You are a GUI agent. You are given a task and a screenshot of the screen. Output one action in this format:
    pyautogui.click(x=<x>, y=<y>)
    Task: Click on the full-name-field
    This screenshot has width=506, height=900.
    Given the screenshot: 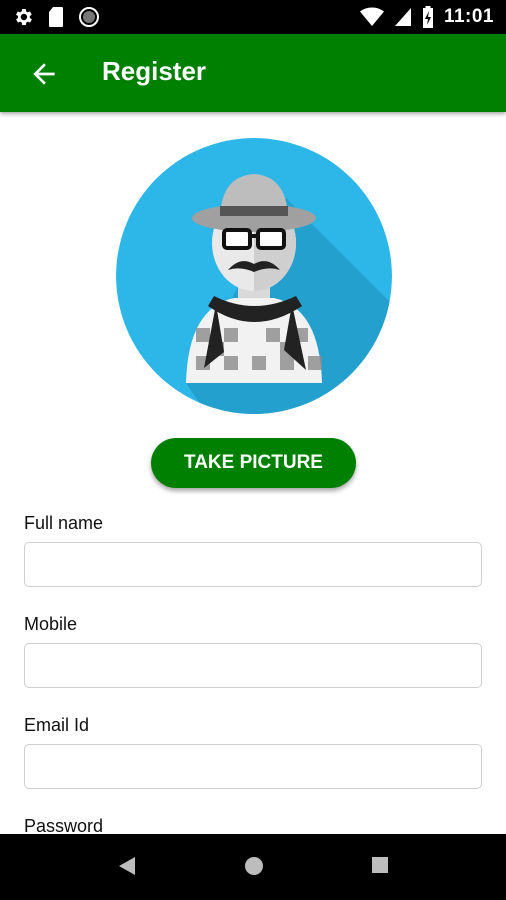 What is the action you would take?
    pyautogui.click(x=253, y=564)
    